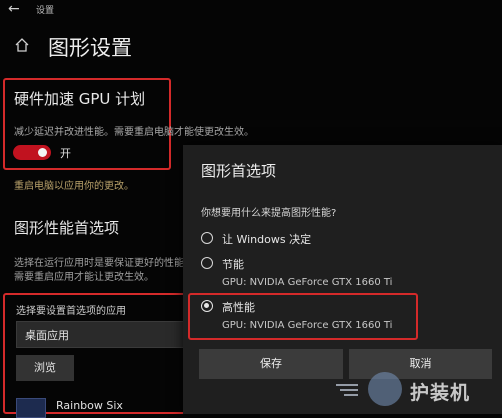  What do you see at coordinates (42, 152) in the screenshot?
I see `toggle-knob` at bounding box center [42, 152].